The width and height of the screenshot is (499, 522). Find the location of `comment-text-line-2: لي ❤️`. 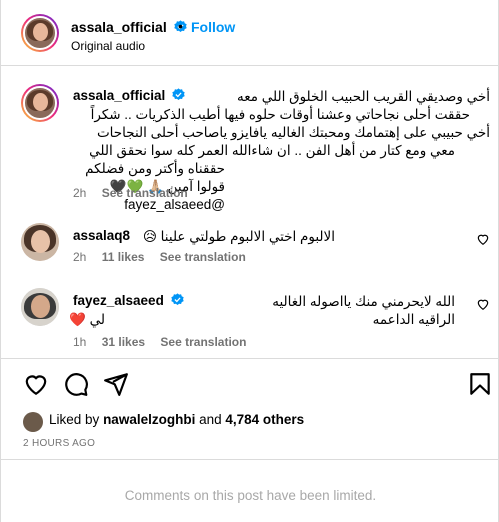

comment-text-line-2: لي ❤️ is located at coordinates (87, 319).